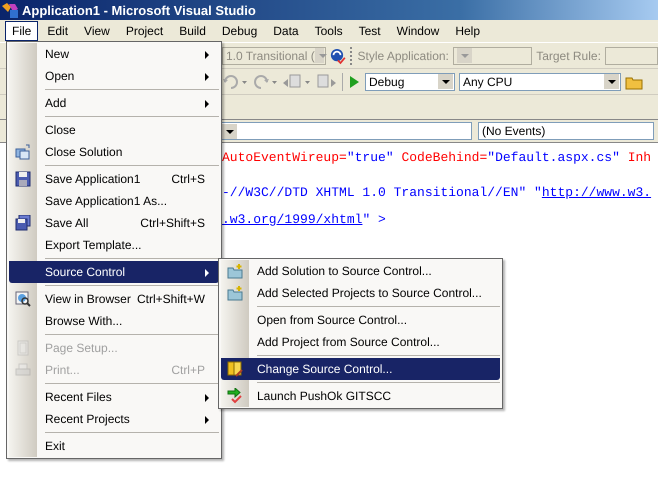 This screenshot has width=658, height=480. I want to click on target-rule-label: Target Rule:, so click(568, 55).